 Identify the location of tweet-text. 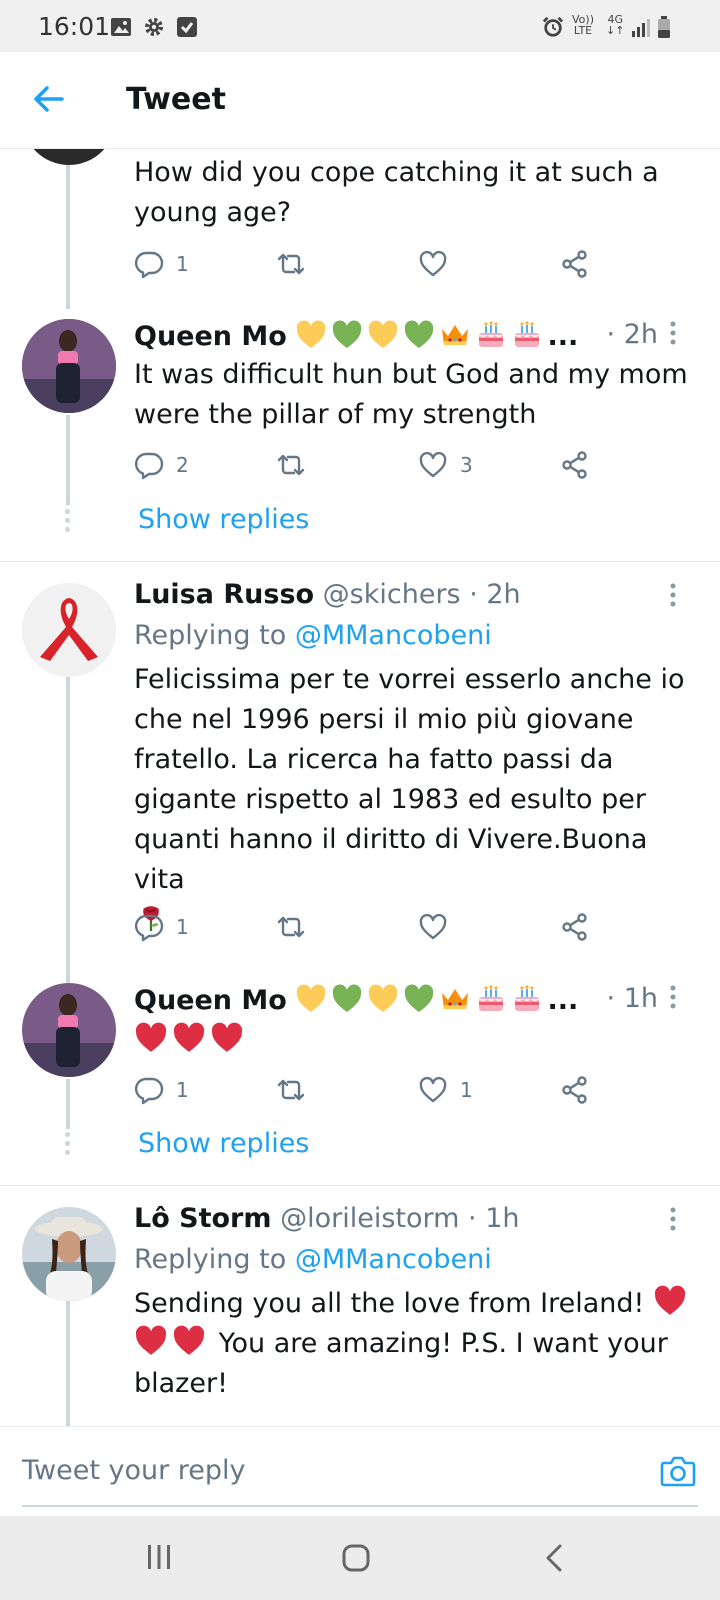
(417, 1041).